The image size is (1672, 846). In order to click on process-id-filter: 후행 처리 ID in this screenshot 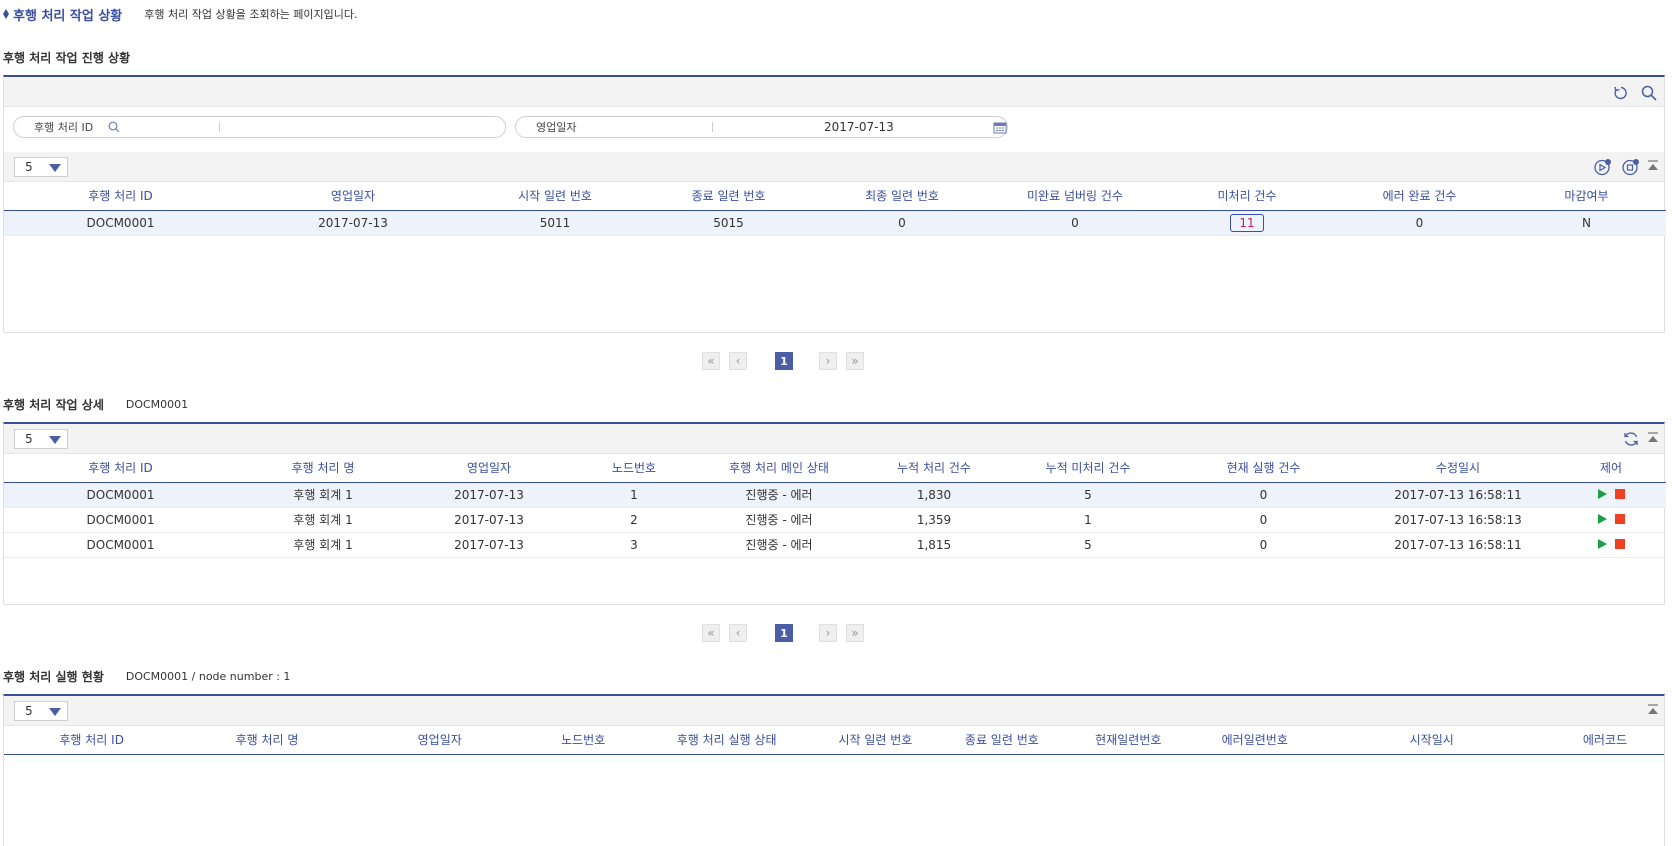, I will do `click(259, 127)`.